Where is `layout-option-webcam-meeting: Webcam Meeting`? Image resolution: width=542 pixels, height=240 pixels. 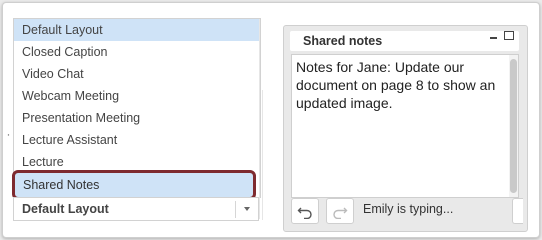
layout-option-webcam-meeting: Webcam Meeting is located at coordinates (137, 96).